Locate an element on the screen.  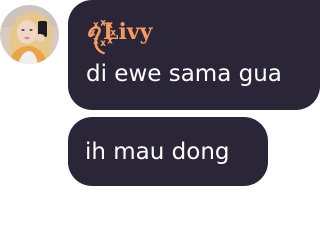
sender-avatar is located at coordinates (29, 34).